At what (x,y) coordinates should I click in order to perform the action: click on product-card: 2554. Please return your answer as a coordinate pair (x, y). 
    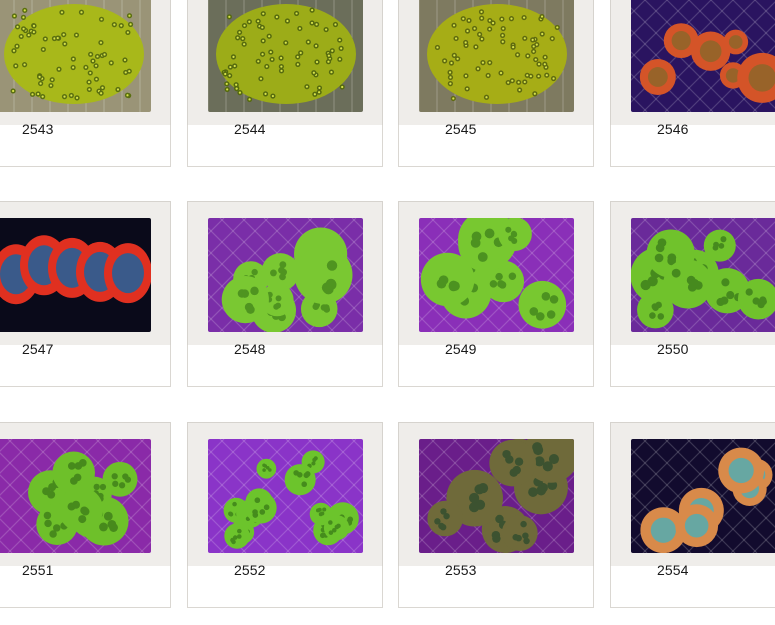
    Looking at the image, I should click on (692, 515).